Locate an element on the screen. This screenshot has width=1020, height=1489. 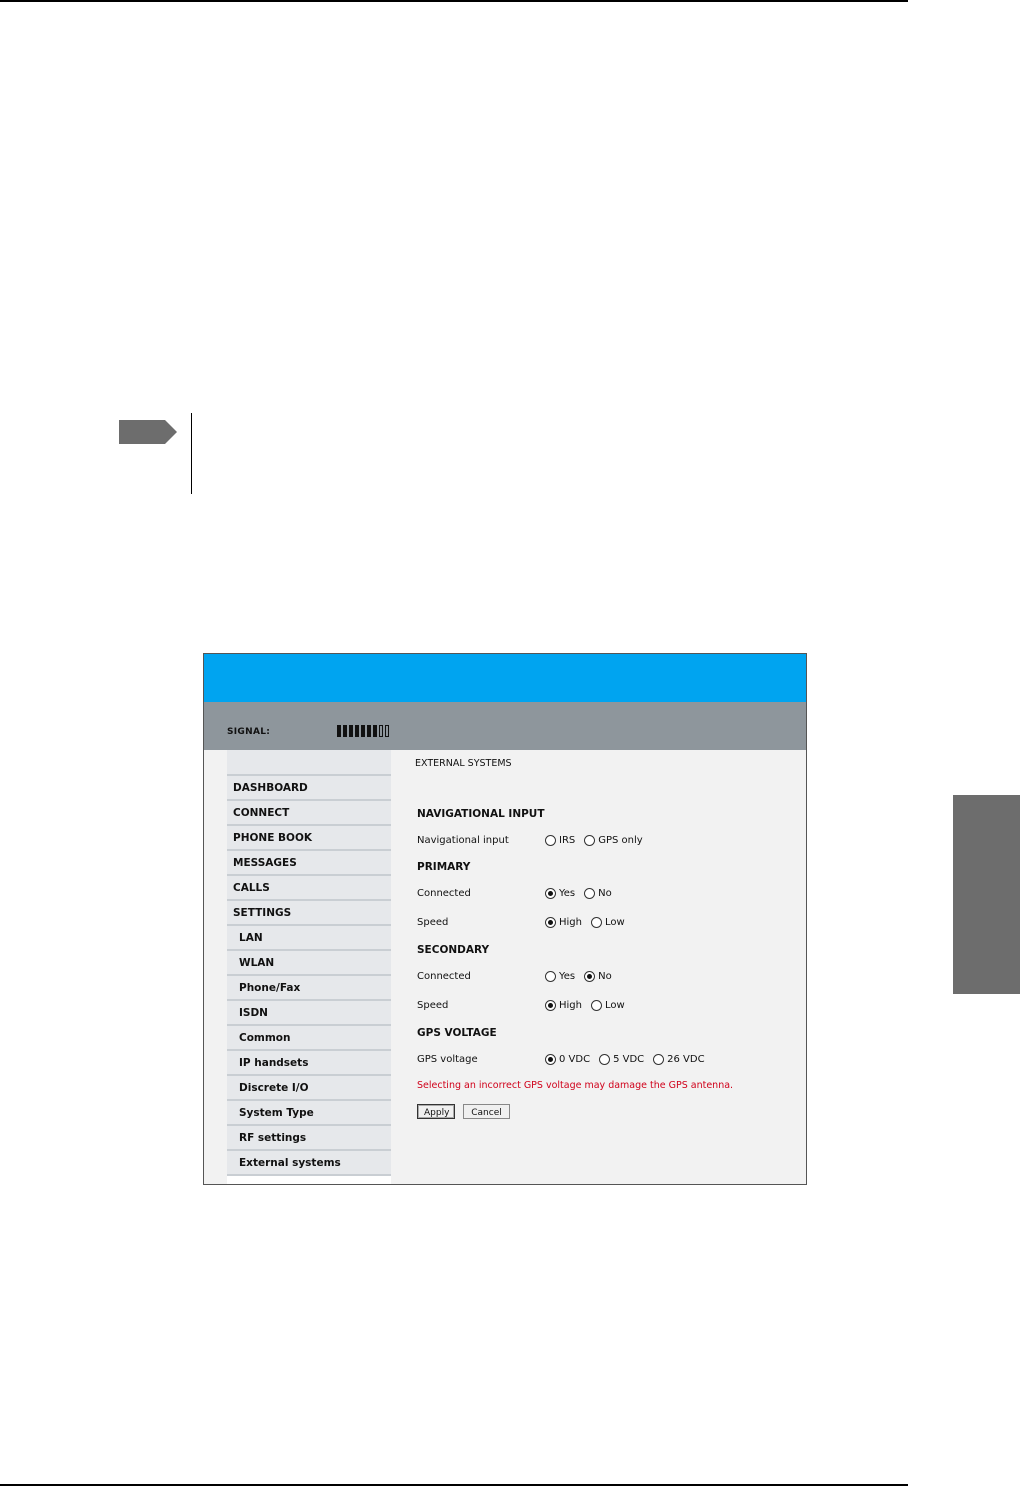
secondary-speed-label: Speed is located at coordinates (433, 1005).